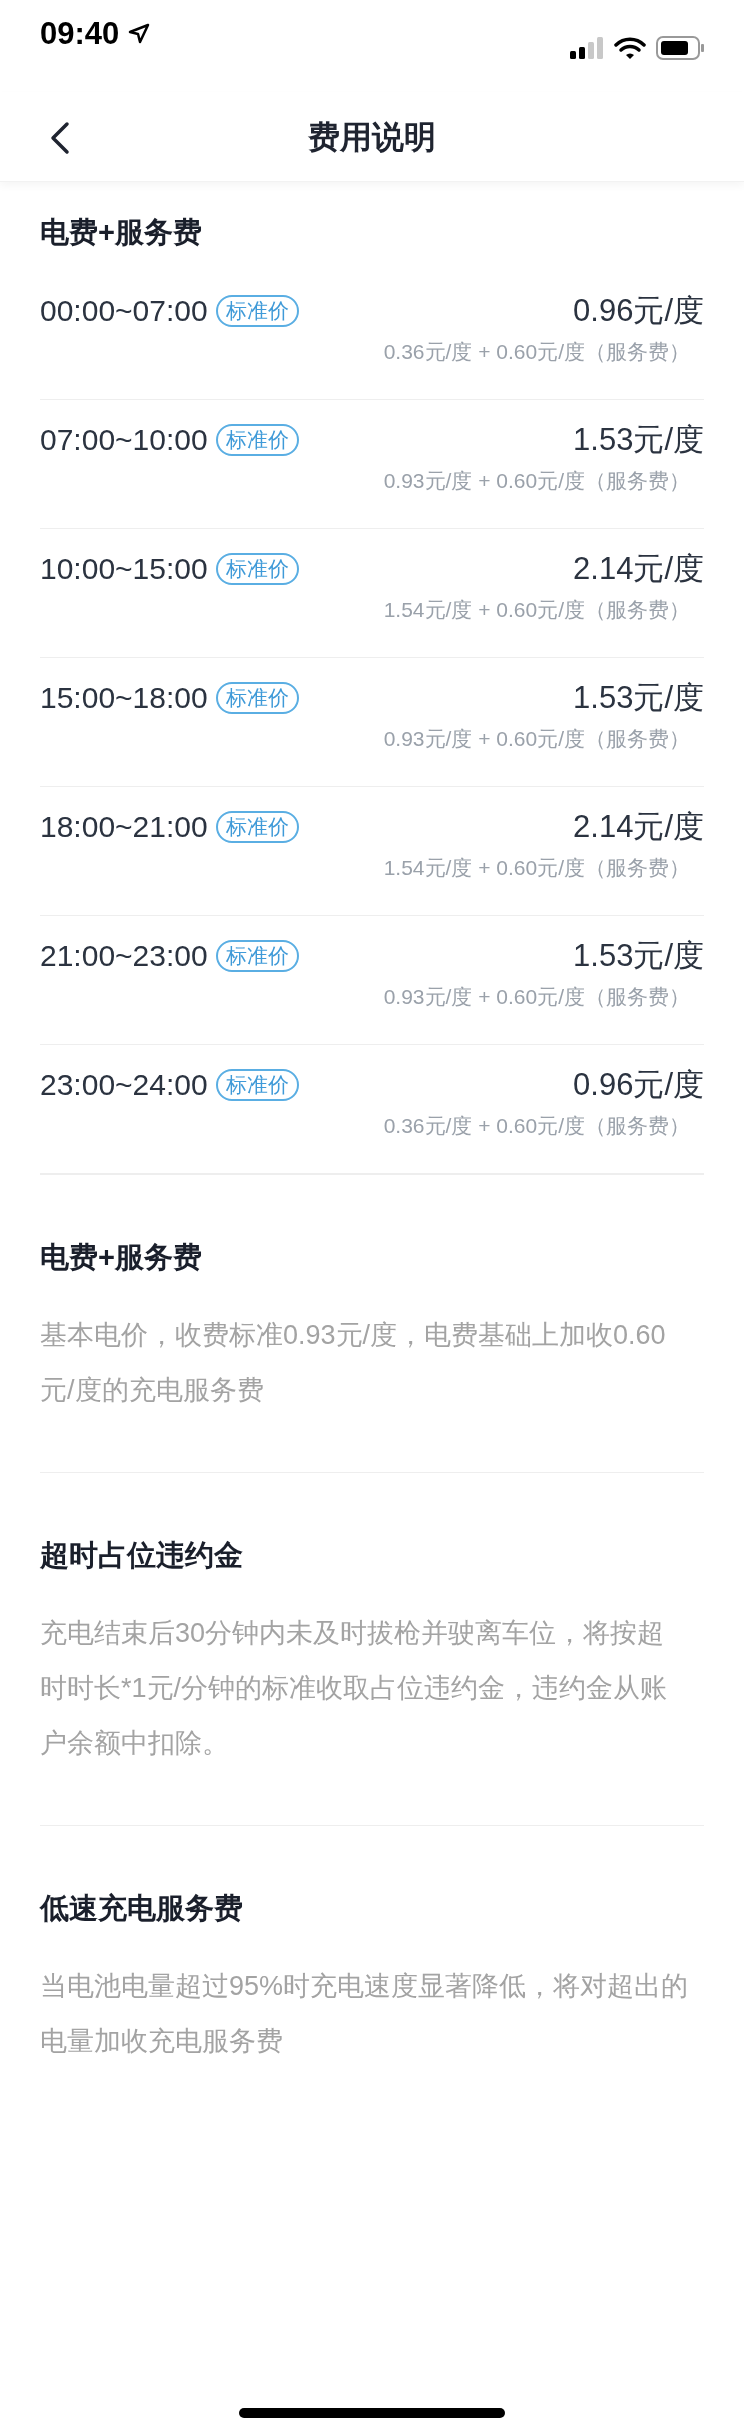  I want to click on page-title: 费用说明, so click(372, 137).